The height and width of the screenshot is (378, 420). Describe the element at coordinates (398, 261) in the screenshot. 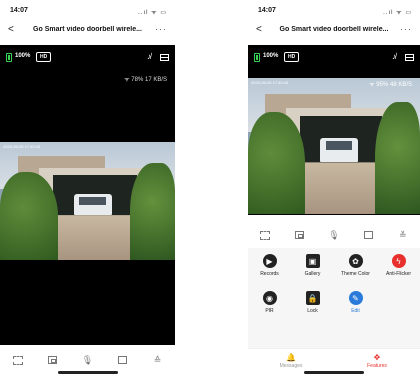

I see `flash-icon: ϟ` at that location.